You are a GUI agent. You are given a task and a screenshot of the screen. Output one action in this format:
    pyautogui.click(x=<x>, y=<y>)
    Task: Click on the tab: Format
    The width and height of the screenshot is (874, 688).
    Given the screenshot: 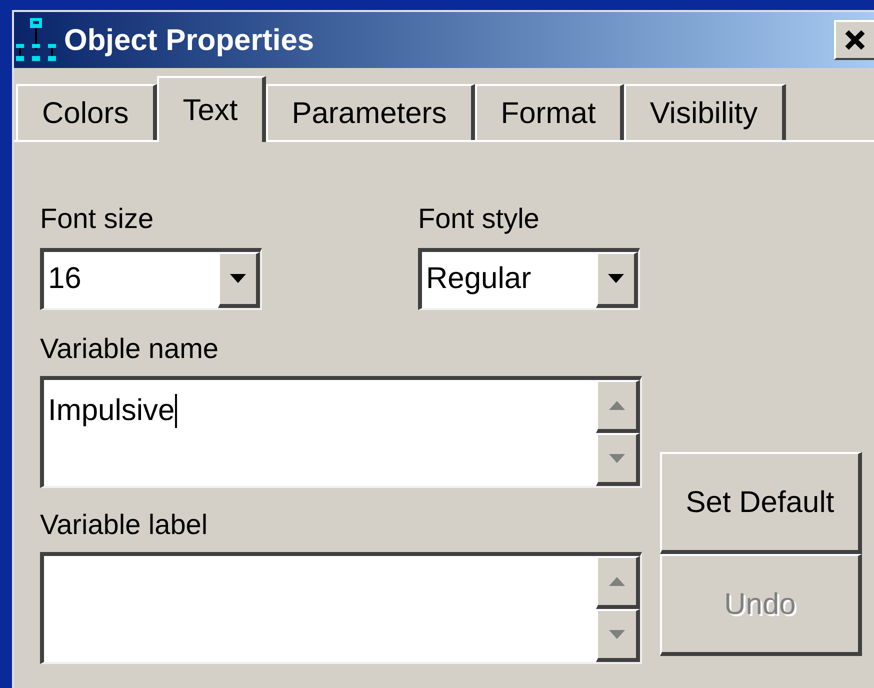 What is the action you would take?
    pyautogui.click(x=549, y=112)
    